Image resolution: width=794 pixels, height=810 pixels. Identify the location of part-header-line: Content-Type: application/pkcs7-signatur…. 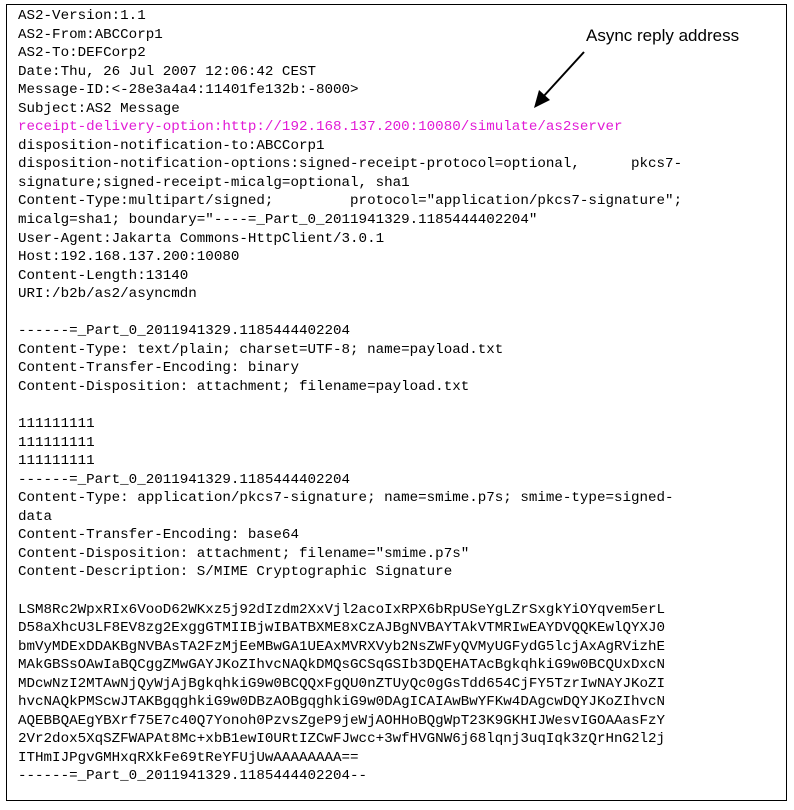
(346, 498).